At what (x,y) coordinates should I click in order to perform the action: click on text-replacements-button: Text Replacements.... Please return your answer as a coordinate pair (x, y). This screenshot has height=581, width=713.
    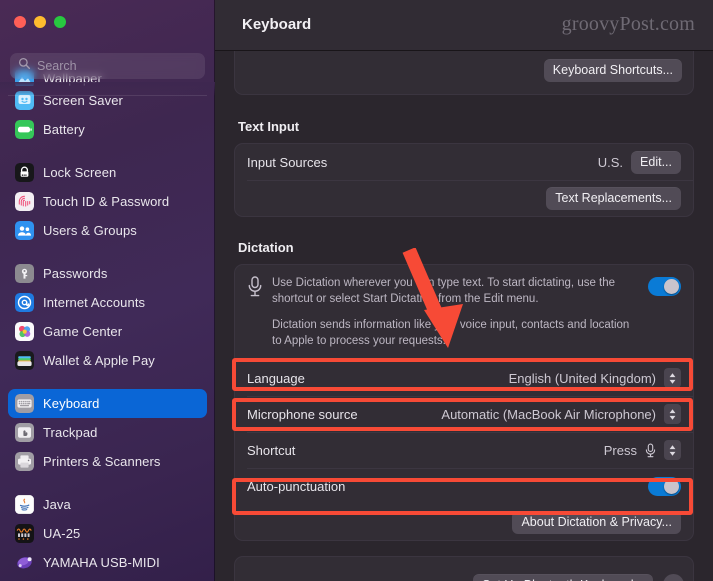
    Looking at the image, I should click on (613, 198).